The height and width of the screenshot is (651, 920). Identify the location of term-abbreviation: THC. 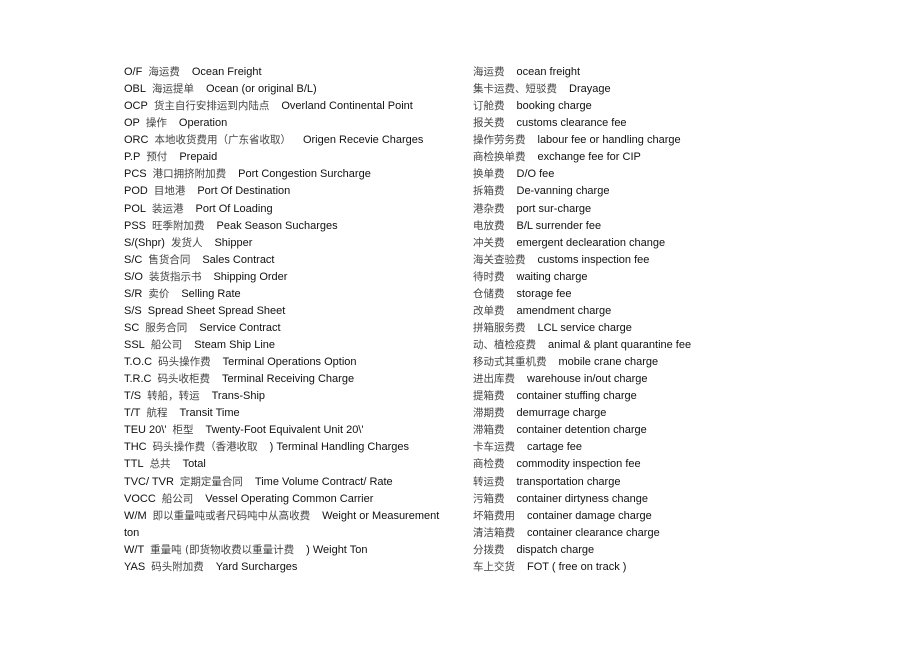
(135, 447).